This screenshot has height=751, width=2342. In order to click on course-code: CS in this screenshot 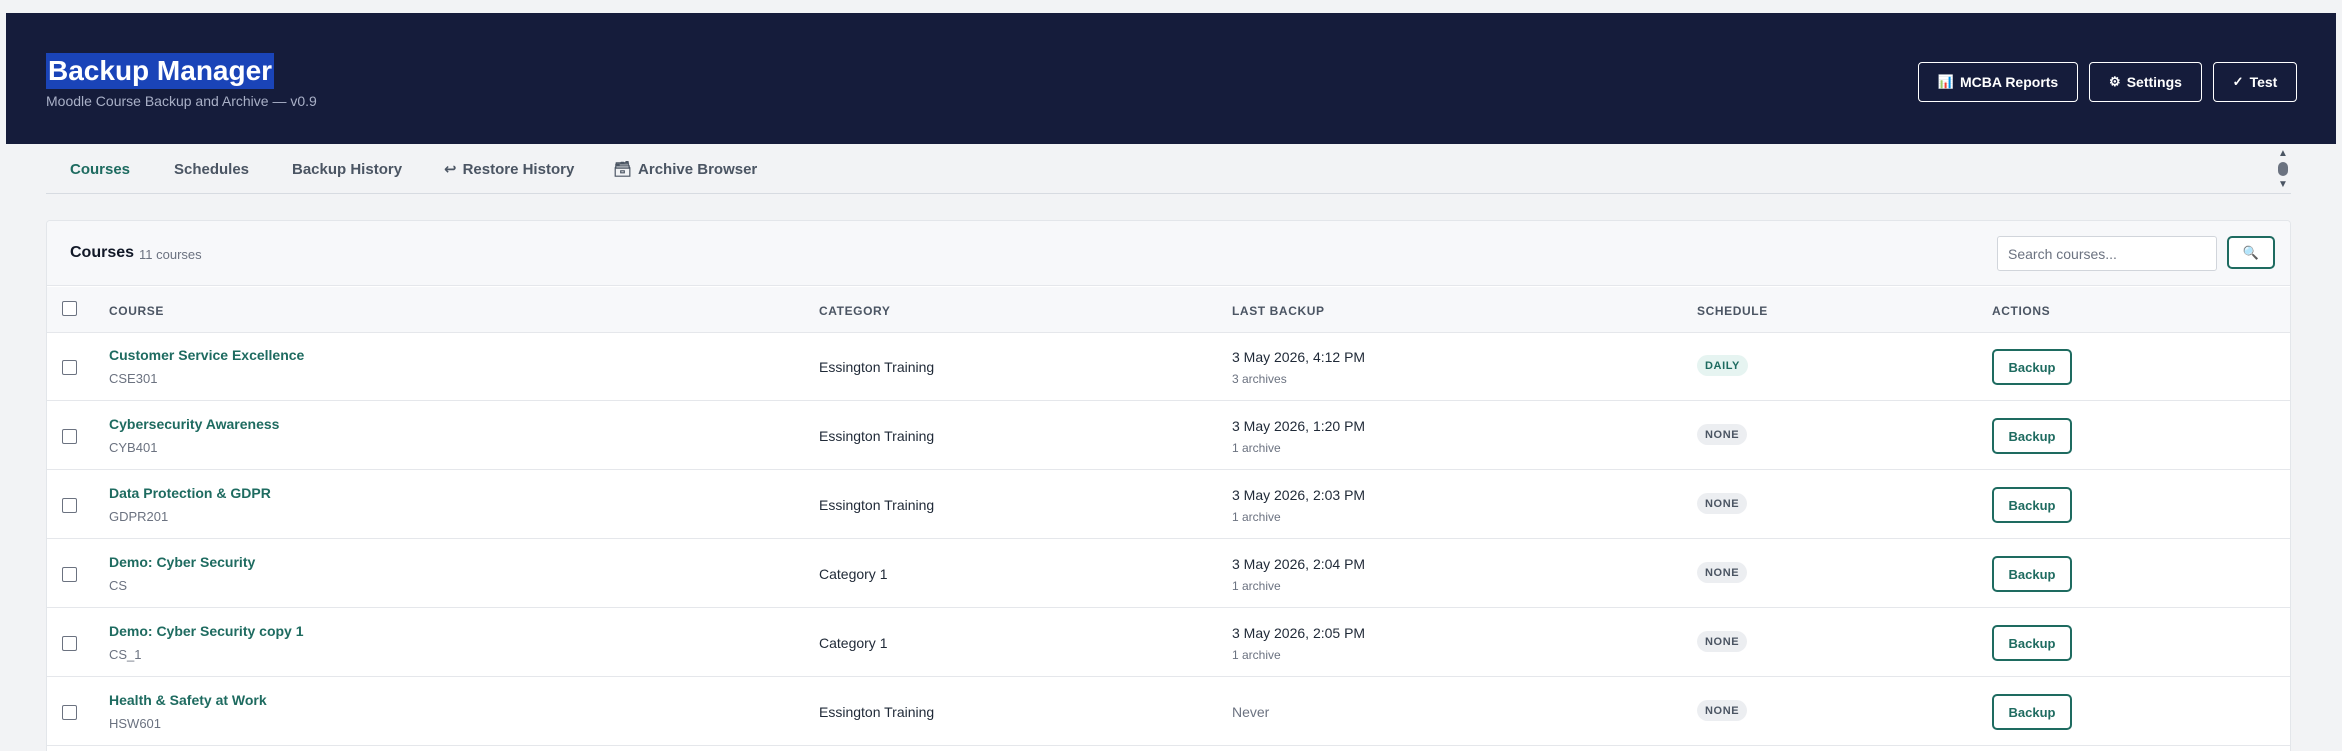, I will do `click(118, 585)`.